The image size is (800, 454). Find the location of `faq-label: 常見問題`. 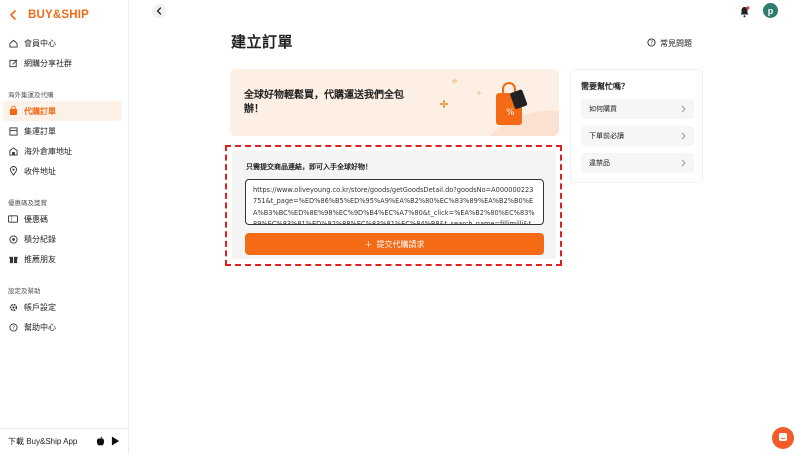

faq-label: 常見問題 is located at coordinates (676, 43).